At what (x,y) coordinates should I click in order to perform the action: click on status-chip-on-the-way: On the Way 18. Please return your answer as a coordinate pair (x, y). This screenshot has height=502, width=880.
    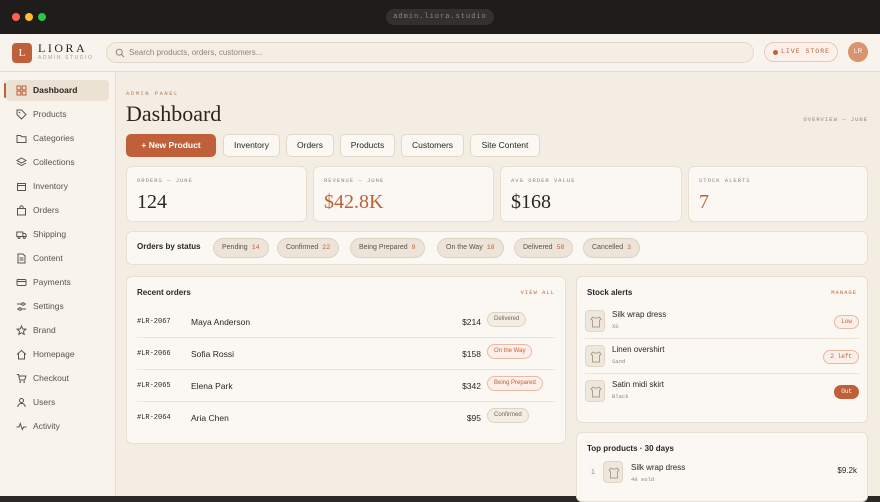
    Looking at the image, I should click on (470, 248).